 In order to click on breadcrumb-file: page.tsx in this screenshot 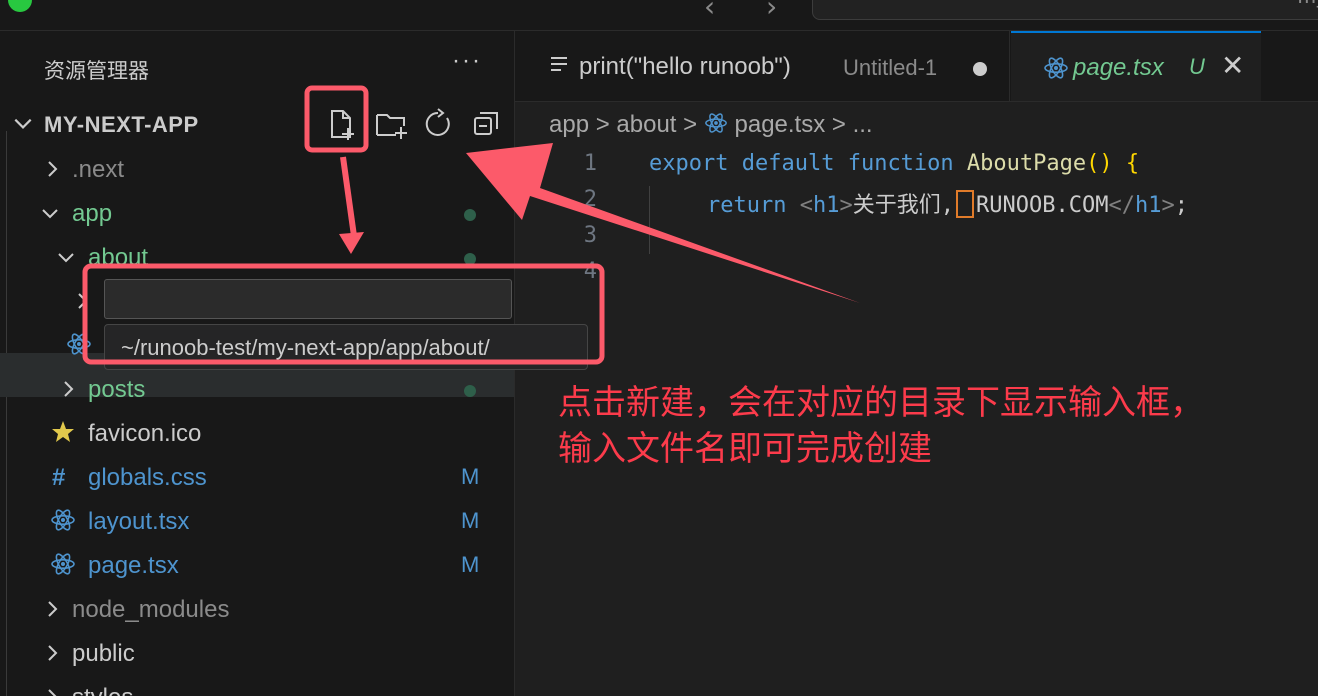, I will do `click(780, 124)`.